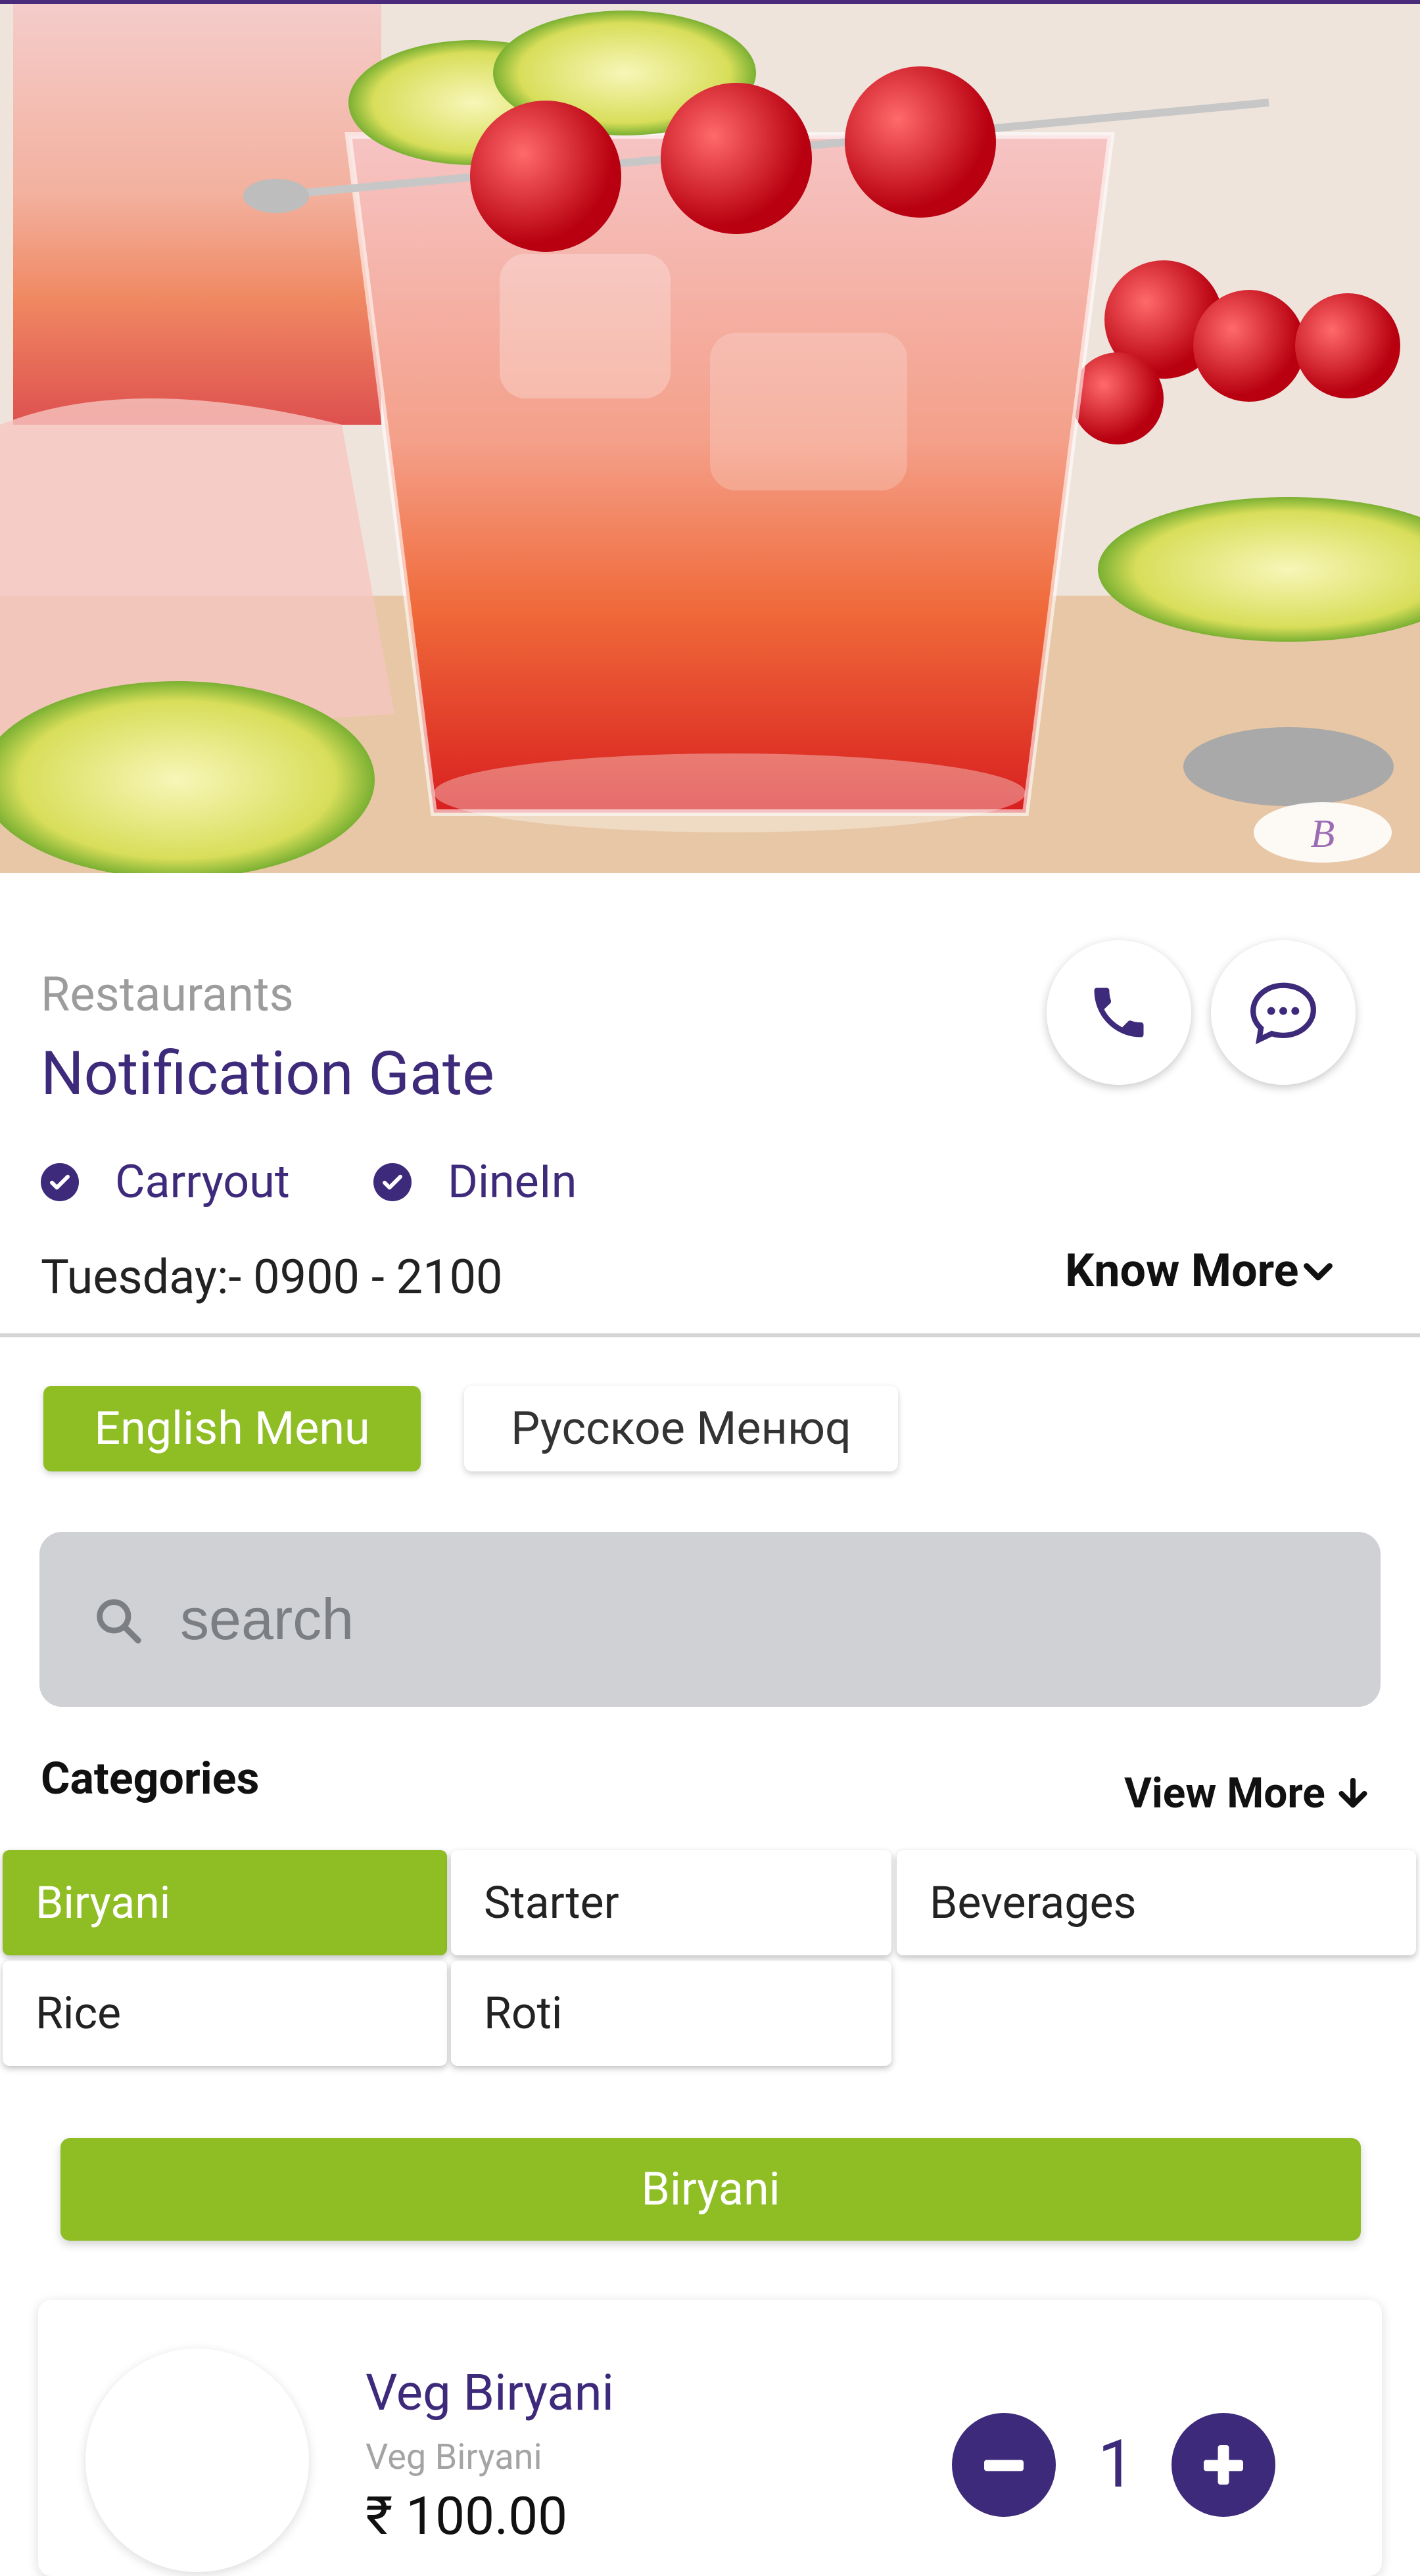 The image size is (1420, 2576). Describe the element at coordinates (512, 1182) in the screenshot. I see `service-label: DineIn` at that location.